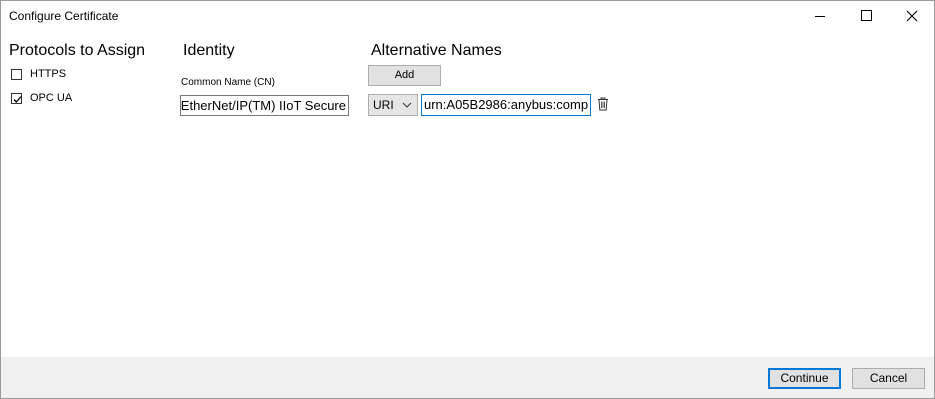 This screenshot has width=935, height=399. What do you see at coordinates (64, 16) in the screenshot?
I see `window-title: Configure Certificate` at bounding box center [64, 16].